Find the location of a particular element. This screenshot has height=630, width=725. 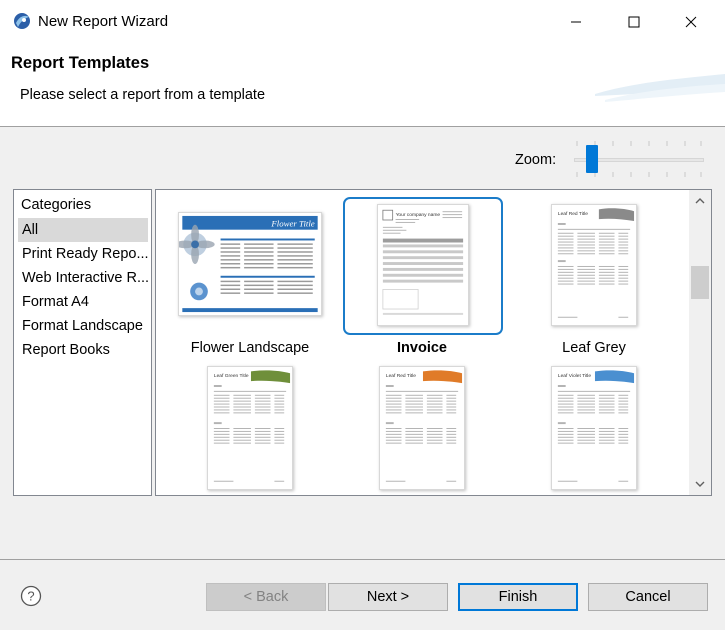

leaf-green-thumb-title: Leaf Green Title is located at coordinates (231, 376).